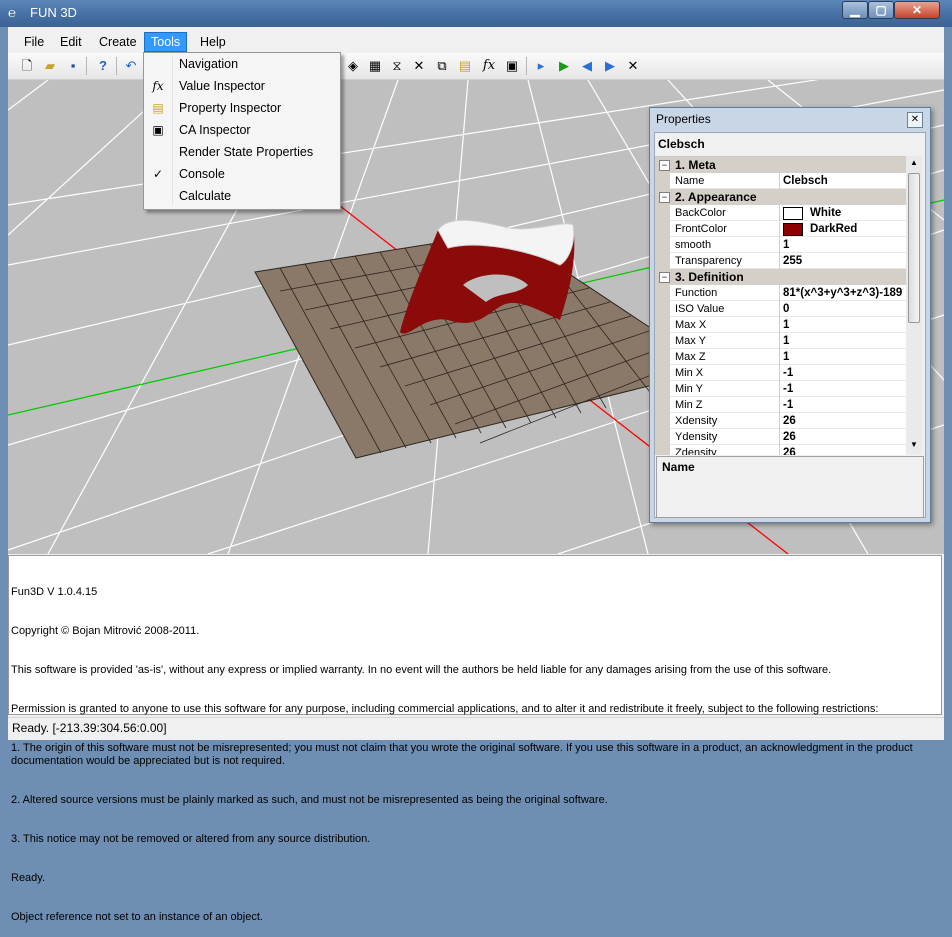 The width and height of the screenshot is (952, 937). I want to click on property-row-ydensity: Ydensity 26, so click(780, 437).